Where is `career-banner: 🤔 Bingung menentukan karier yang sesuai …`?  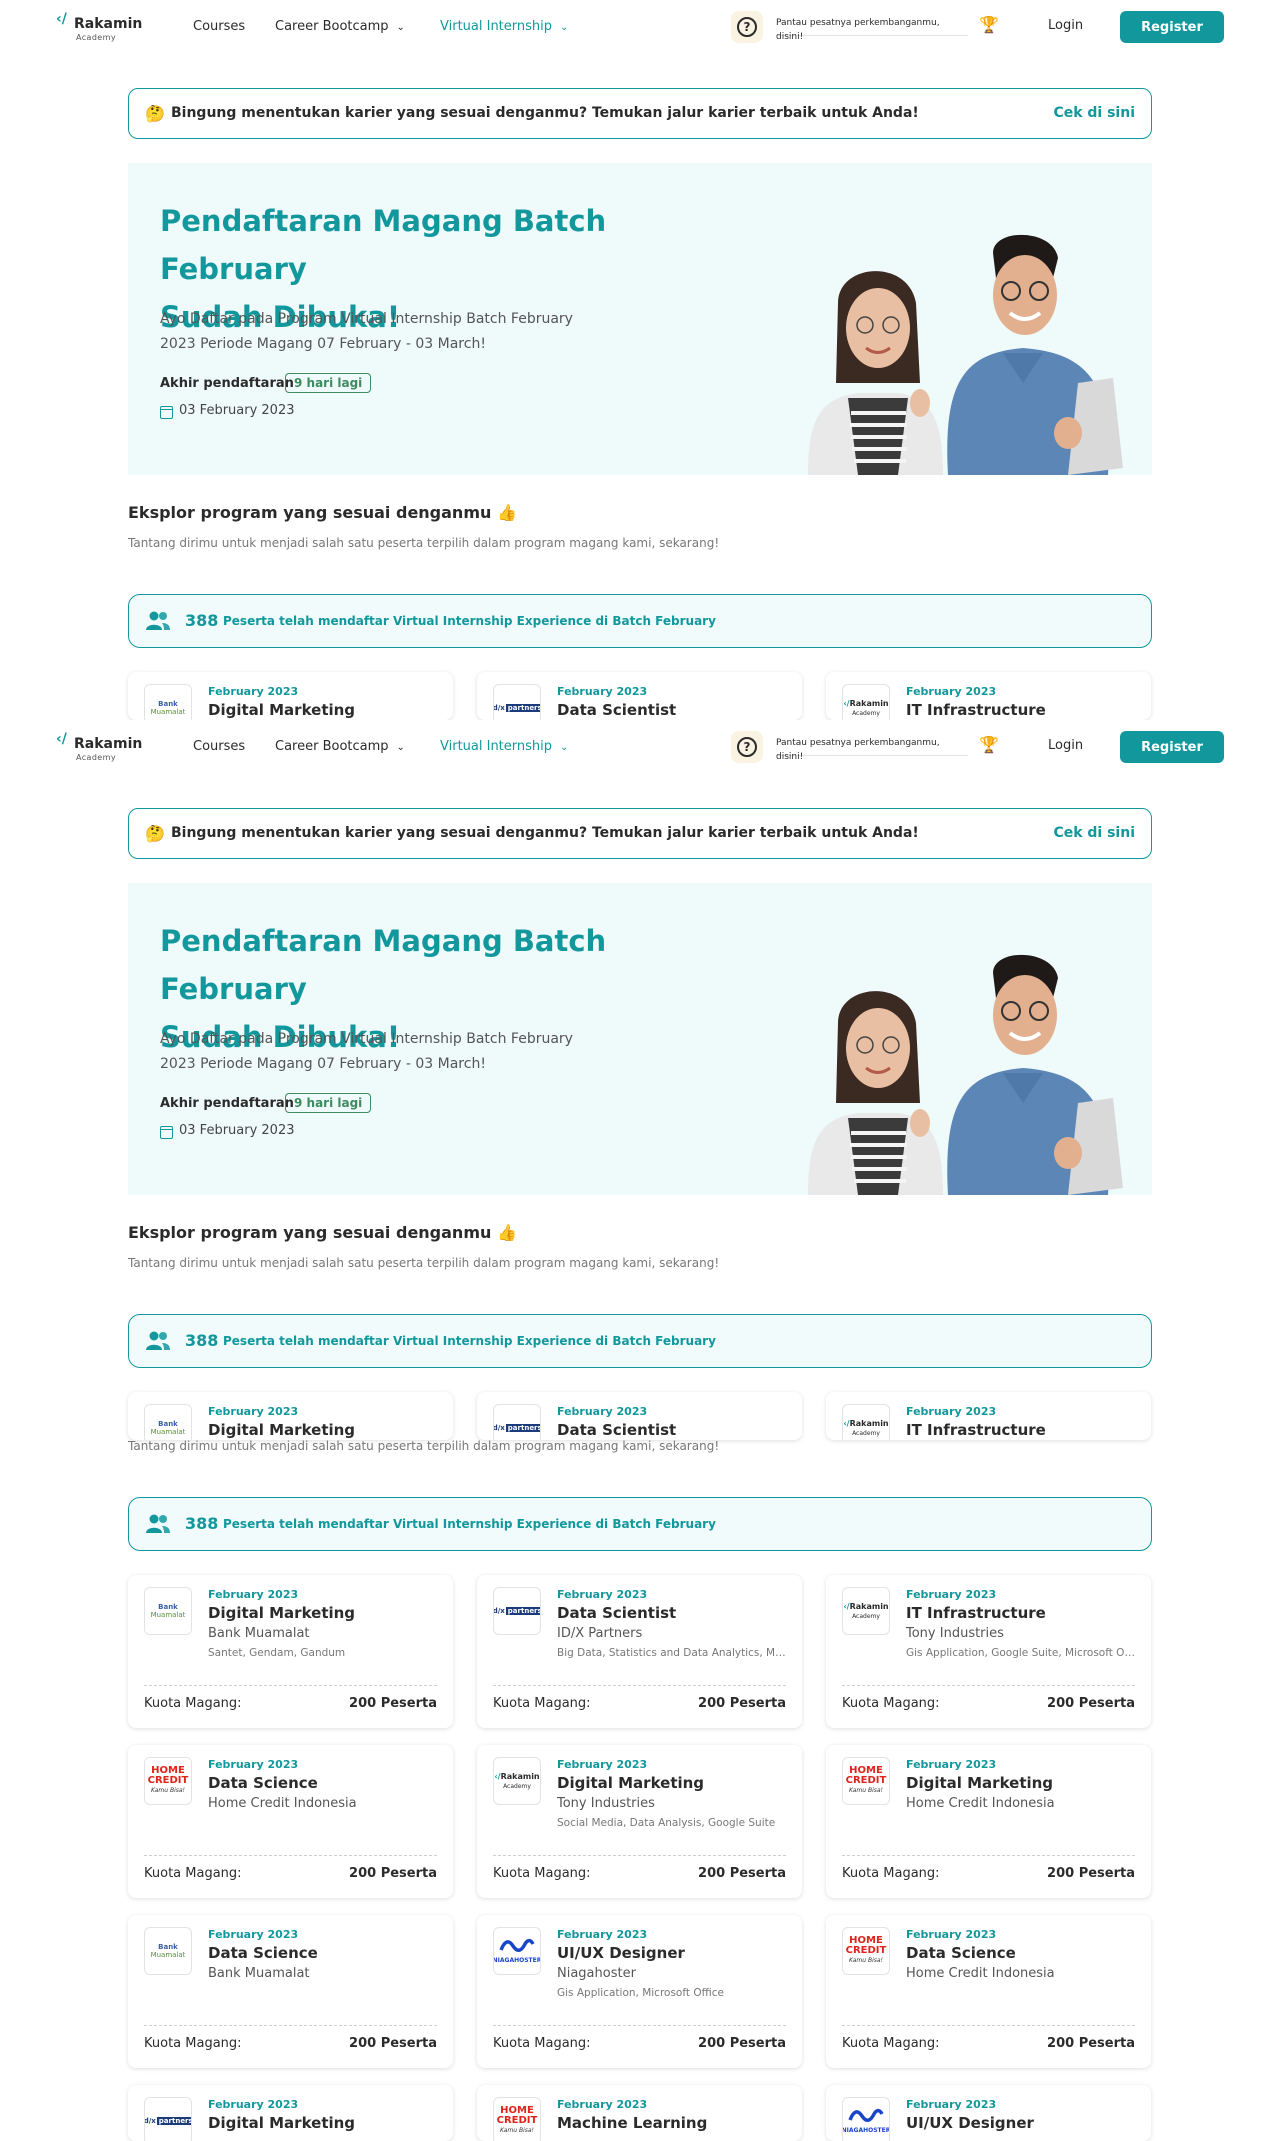
career-banner: 🤔 Bingung menentukan karier yang sesuai … is located at coordinates (640, 833).